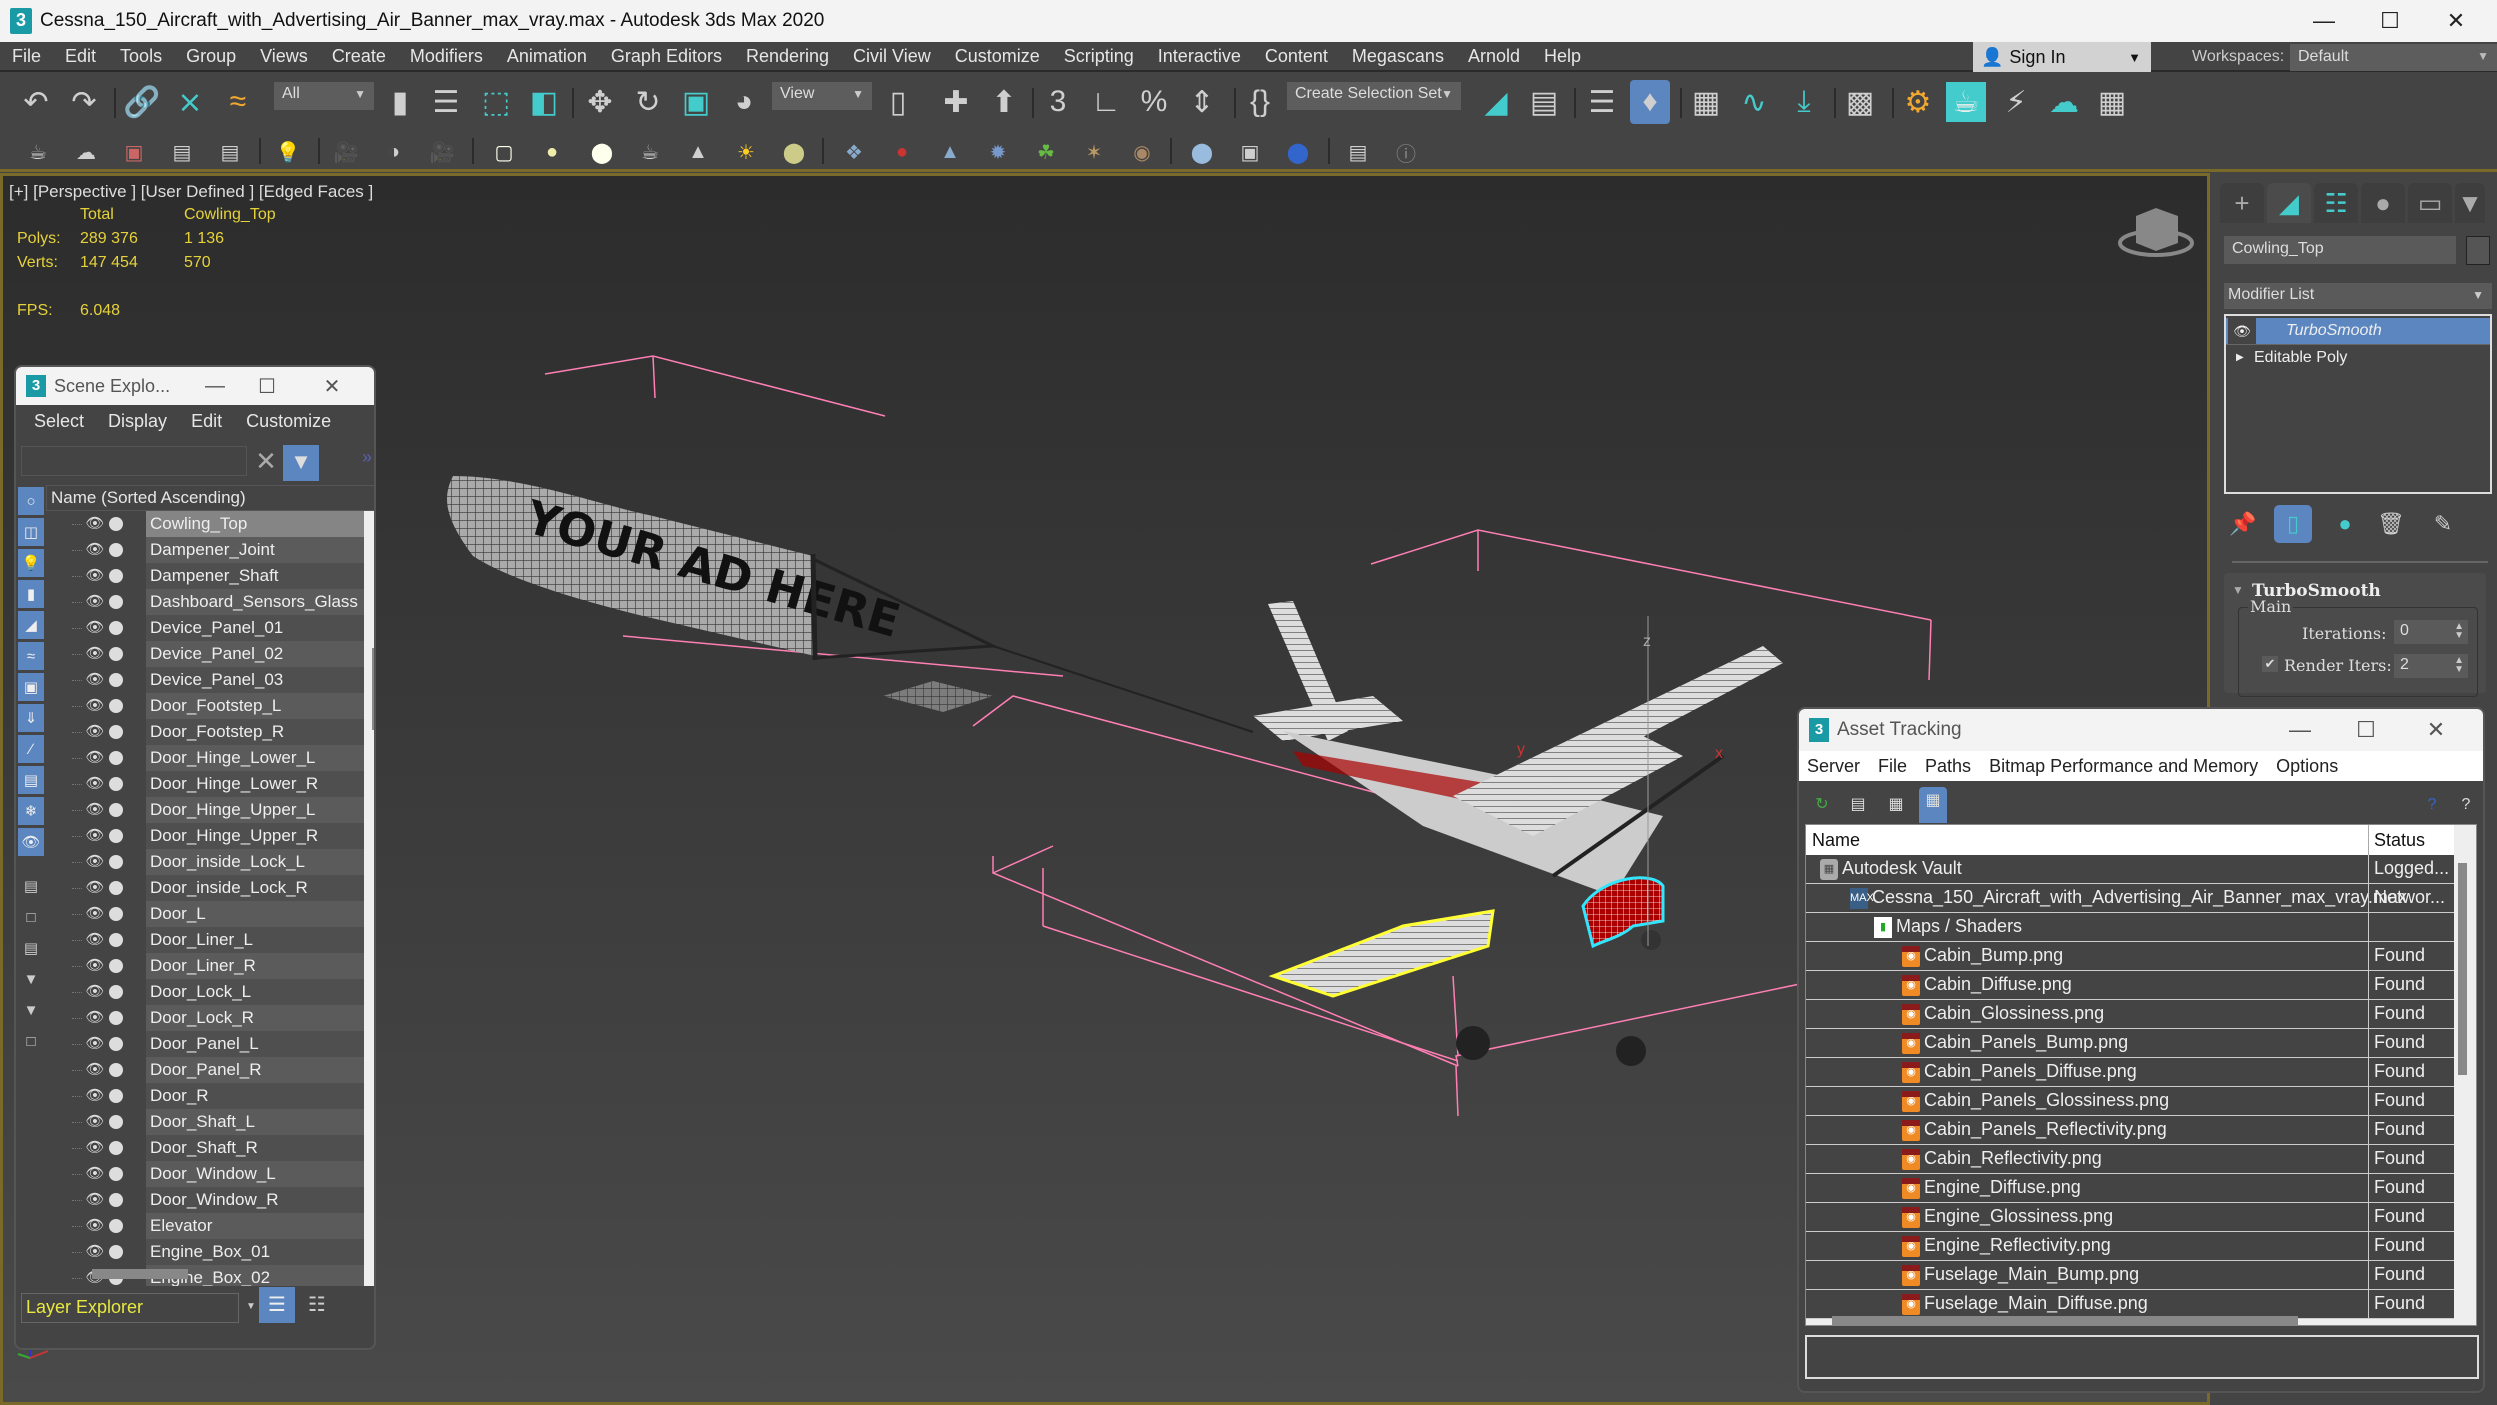 The image size is (2497, 1405). Describe the element at coordinates (182, 152) in the screenshot. I see `render-elements-icon: ▤` at that location.